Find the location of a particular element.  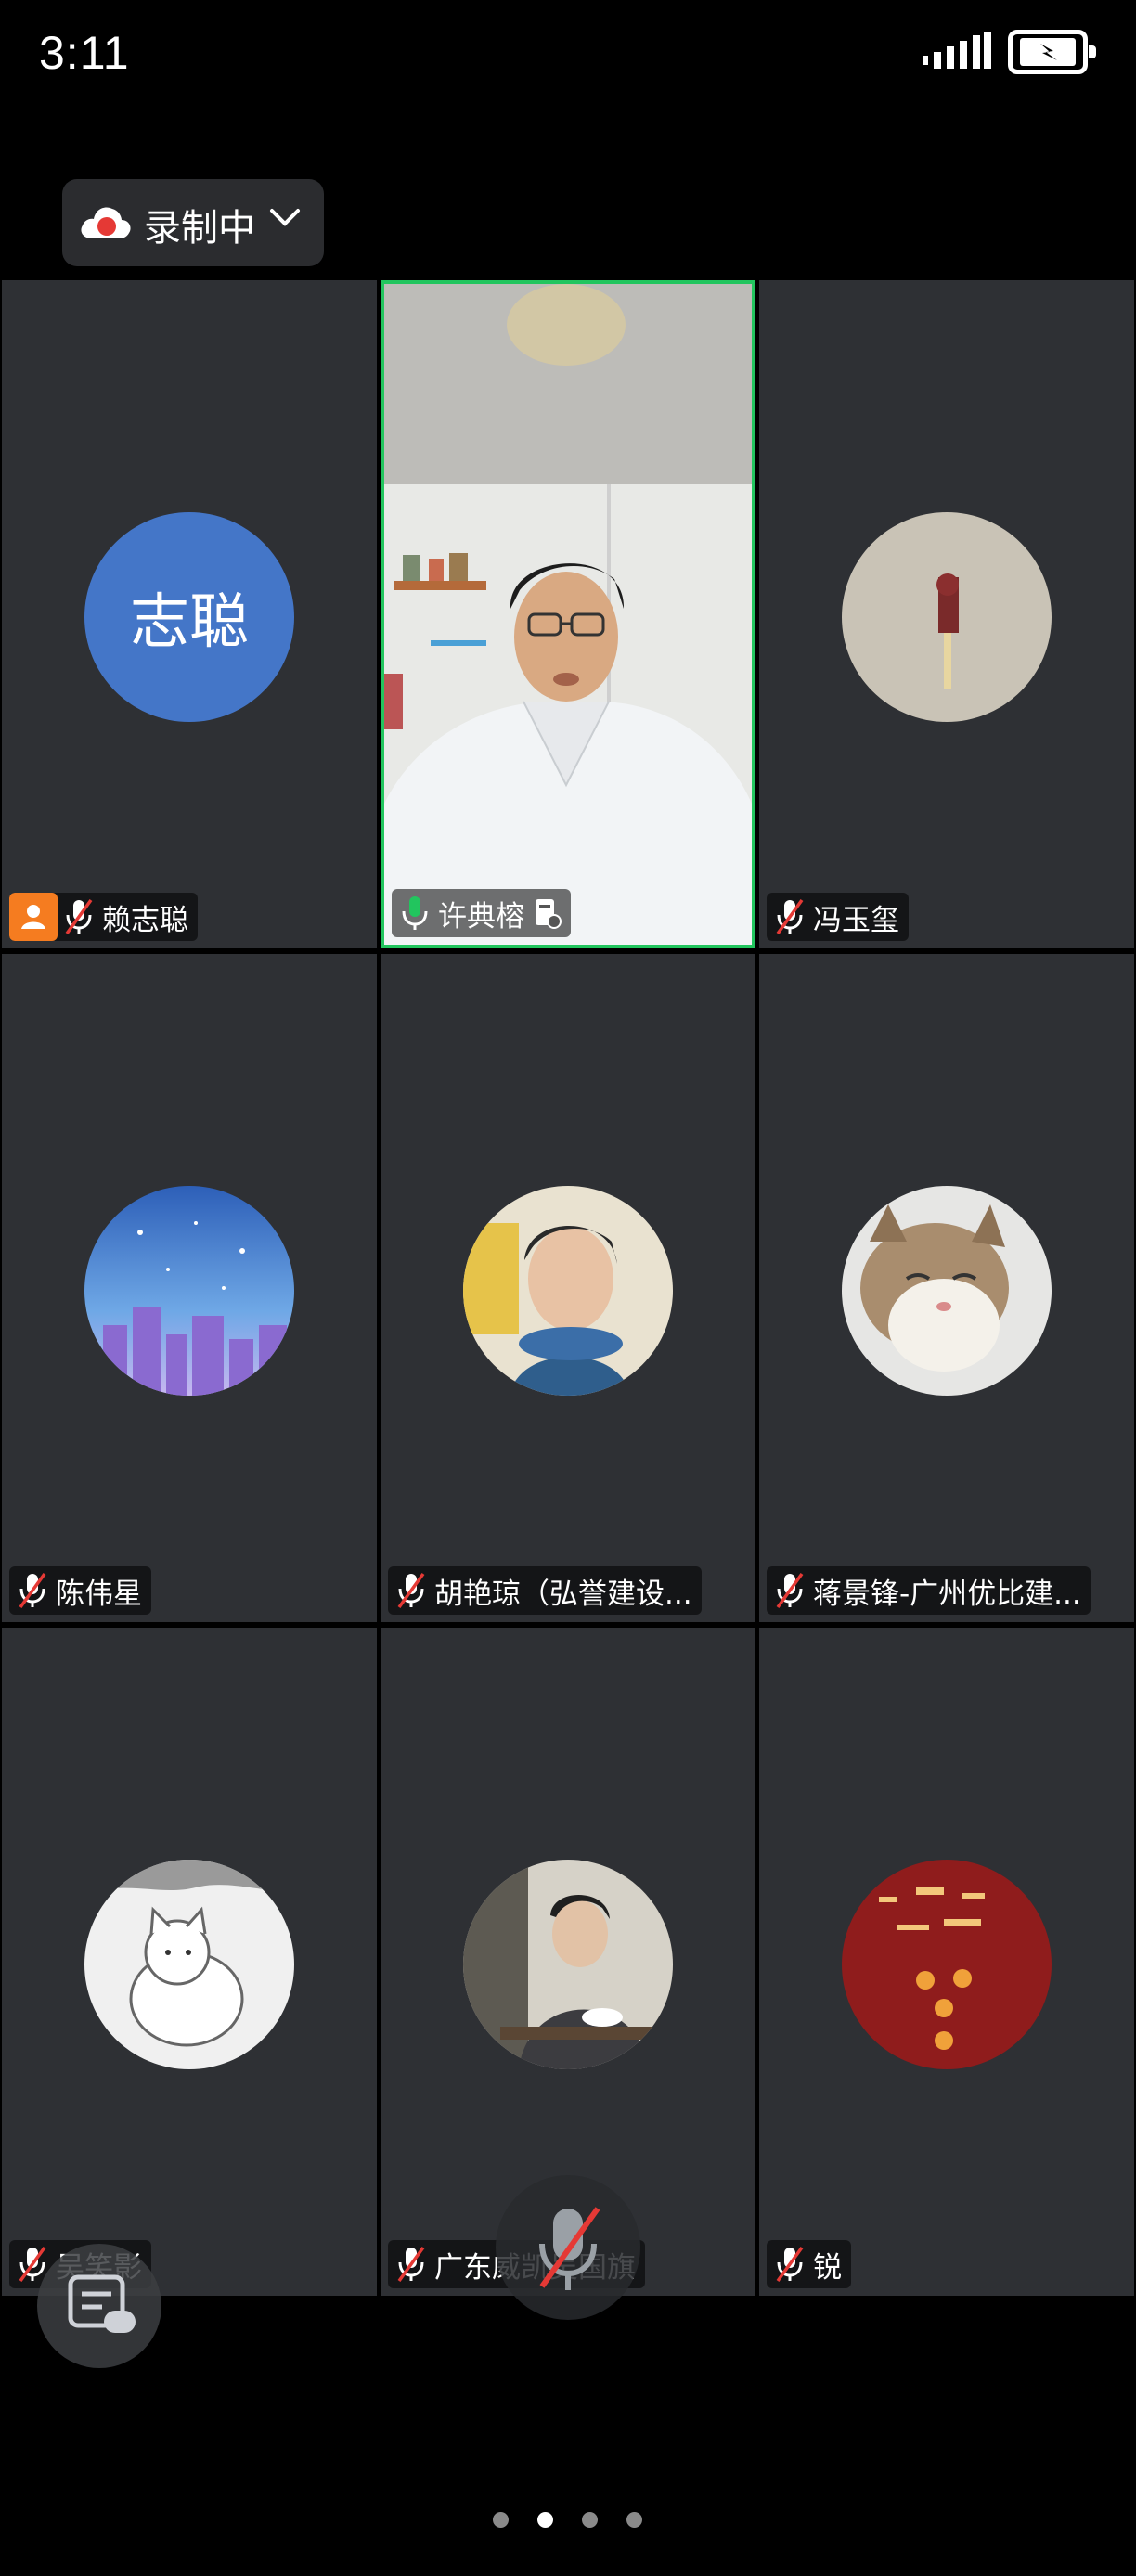

chat-float-button is located at coordinates (99, 2306).